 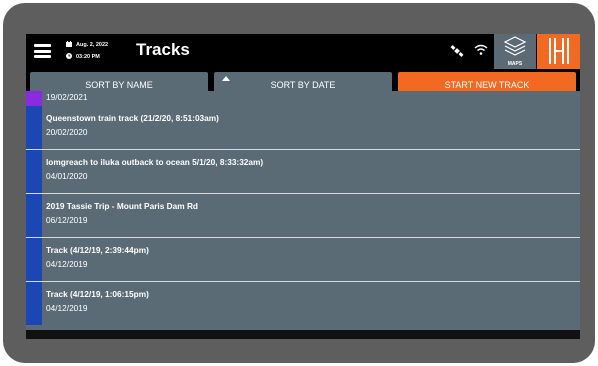 What do you see at coordinates (42, 51) in the screenshot?
I see `menu-icon` at bounding box center [42, 51].